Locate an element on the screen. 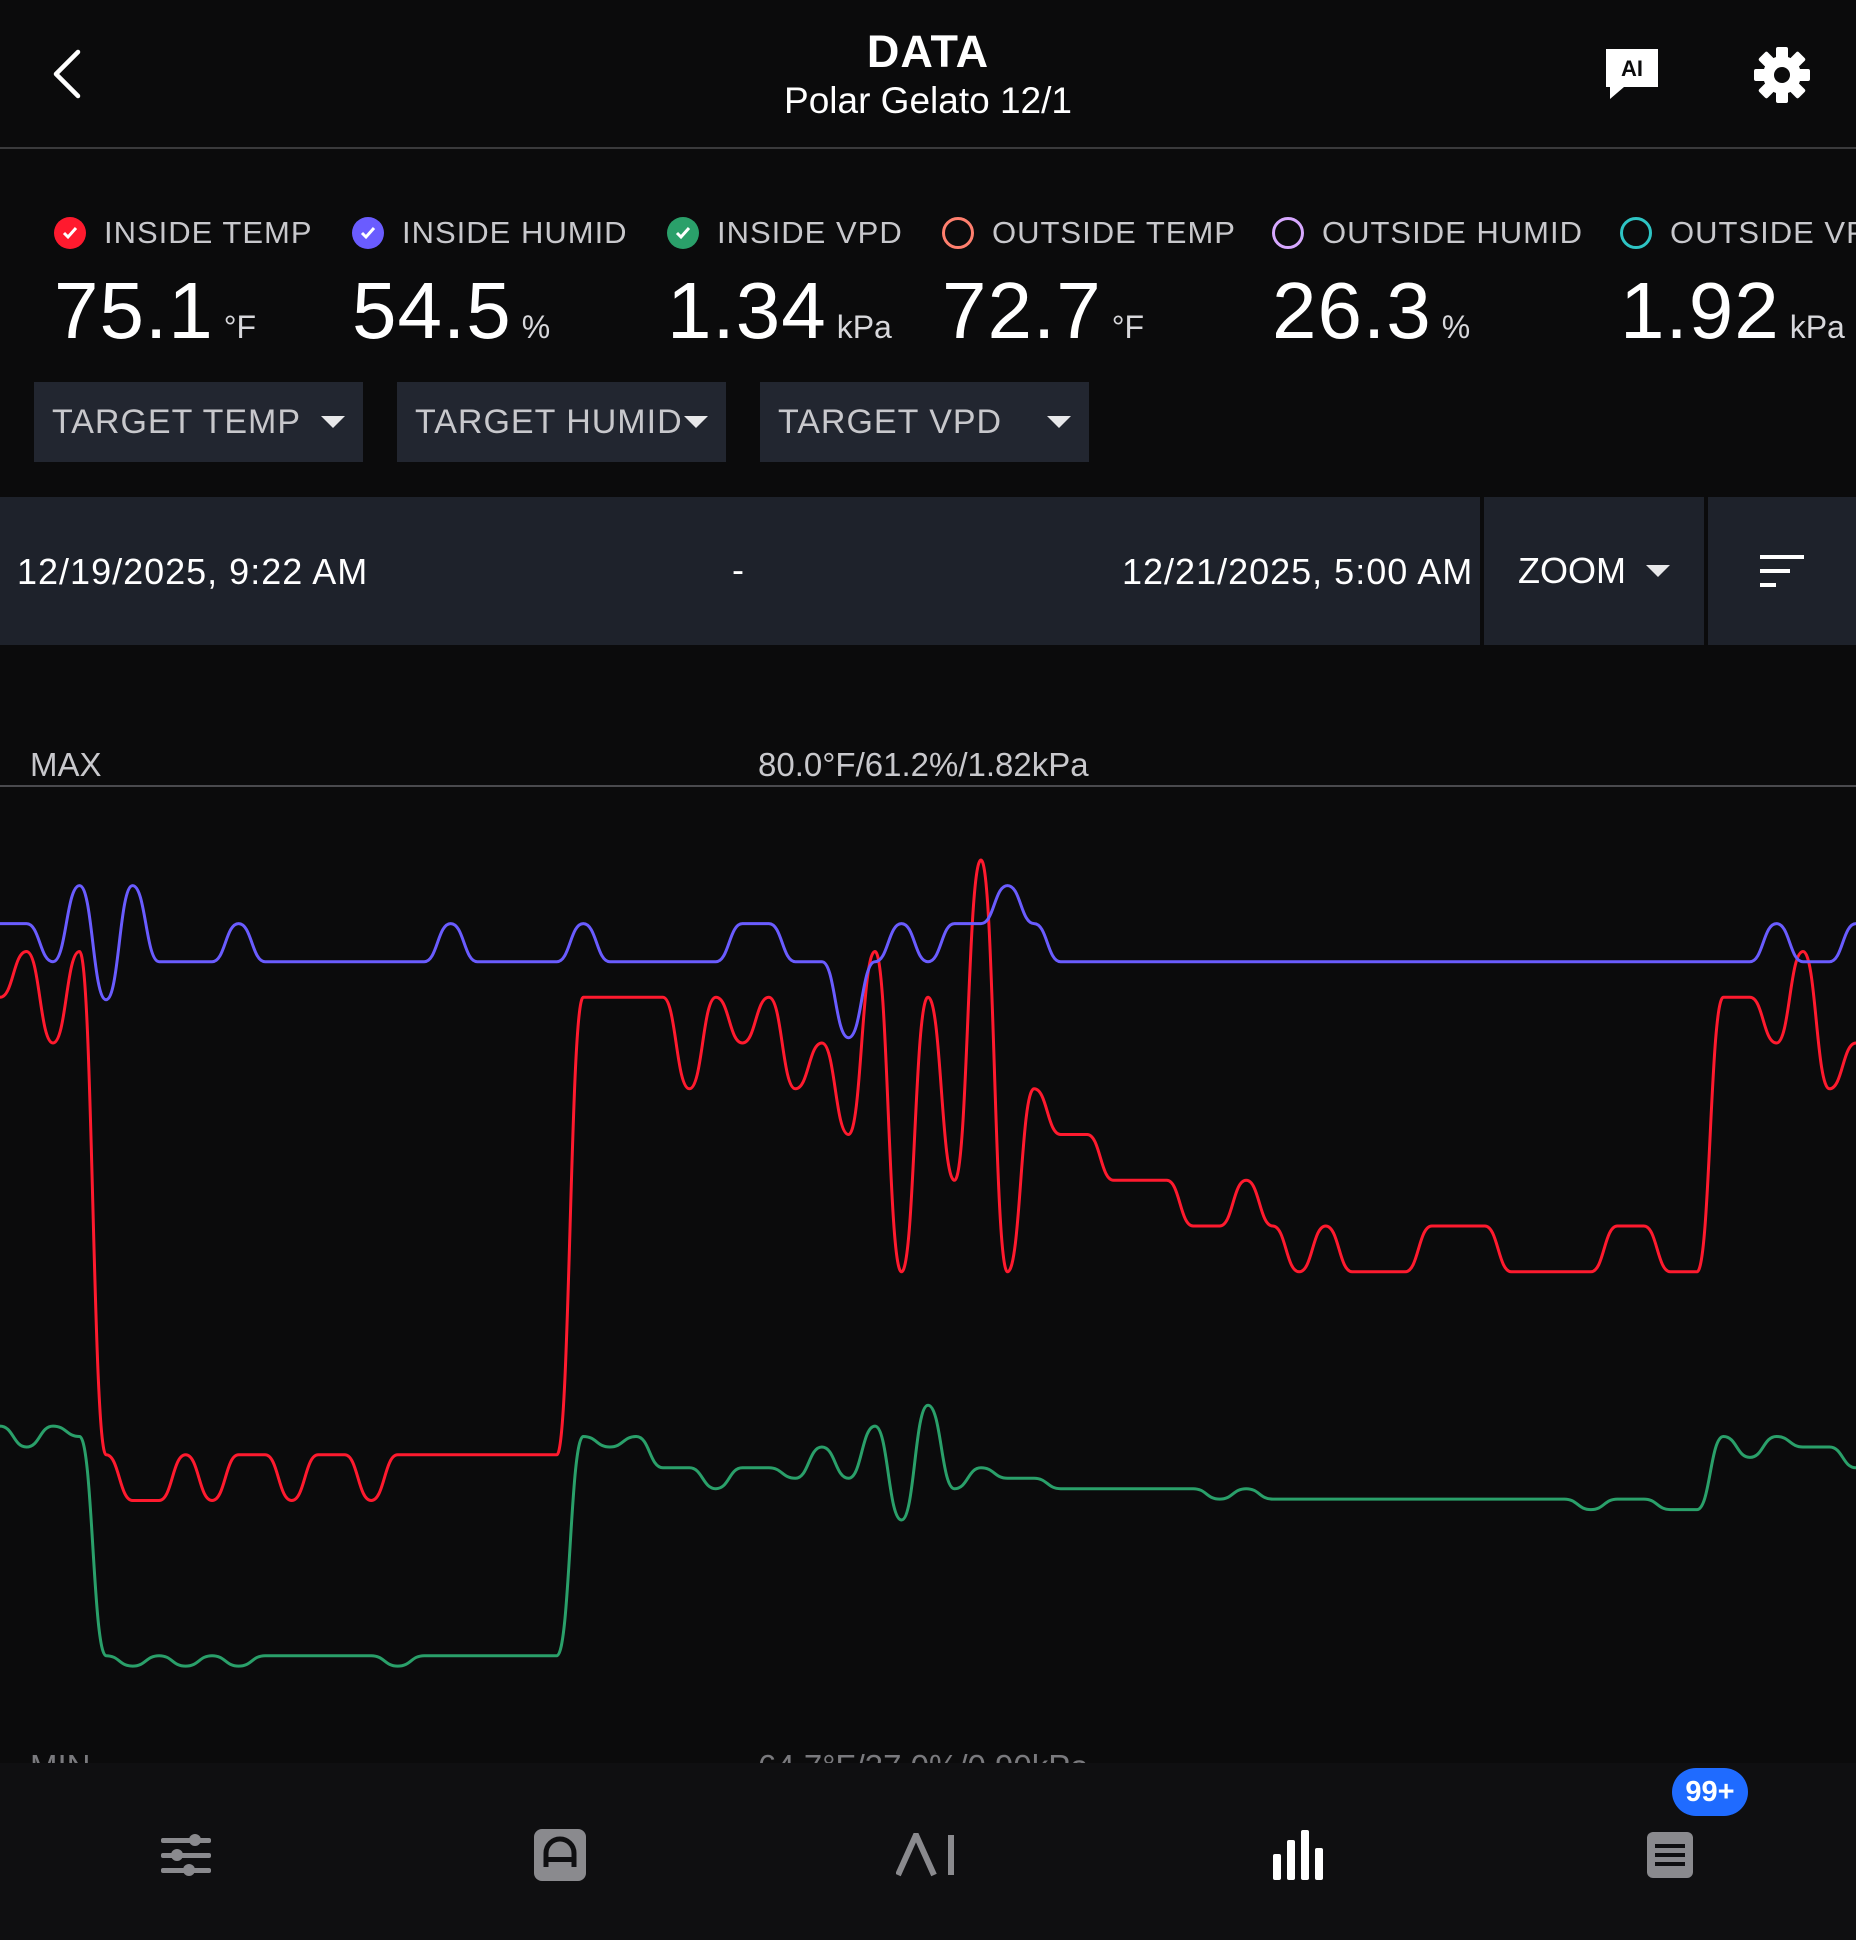 Image resolution: width=1856 pixels, height=1940 pixels. automation-icon is located at coordinates (560, 1855).